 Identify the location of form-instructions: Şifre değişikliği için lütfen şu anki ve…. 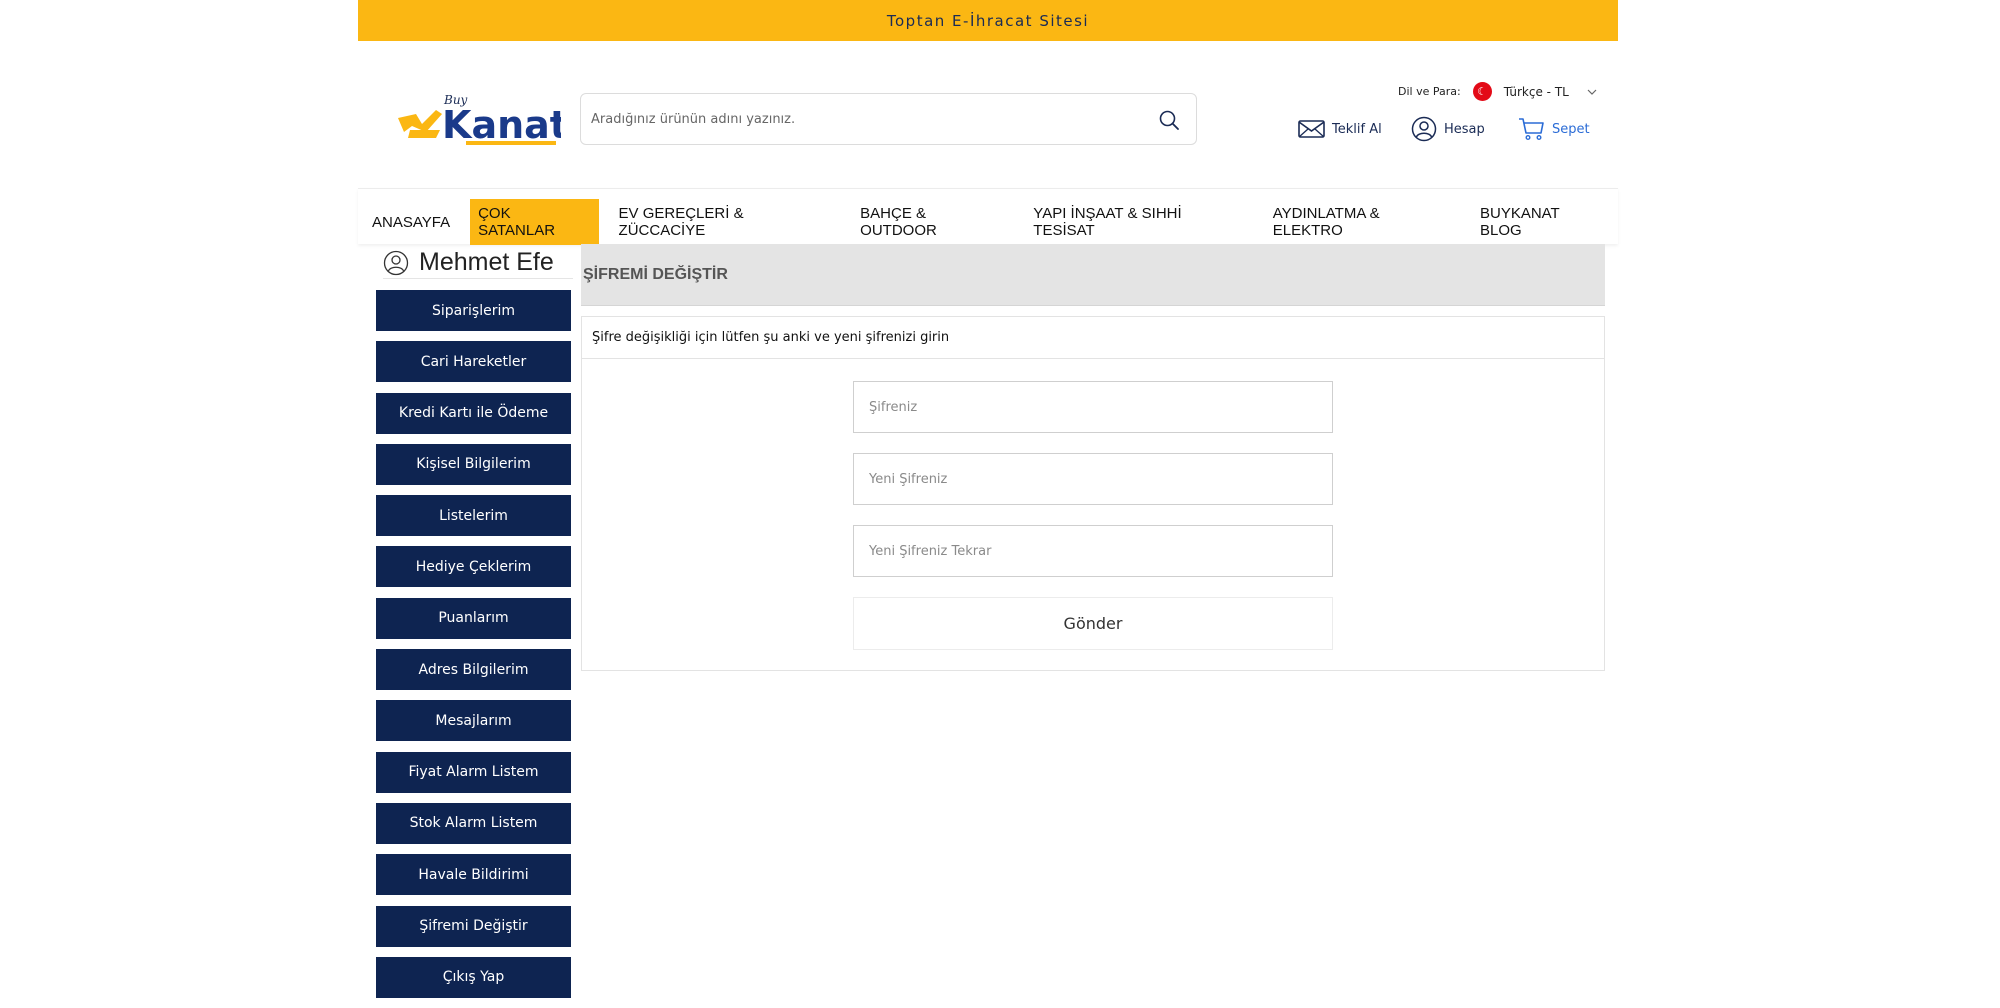
(1093, 338).